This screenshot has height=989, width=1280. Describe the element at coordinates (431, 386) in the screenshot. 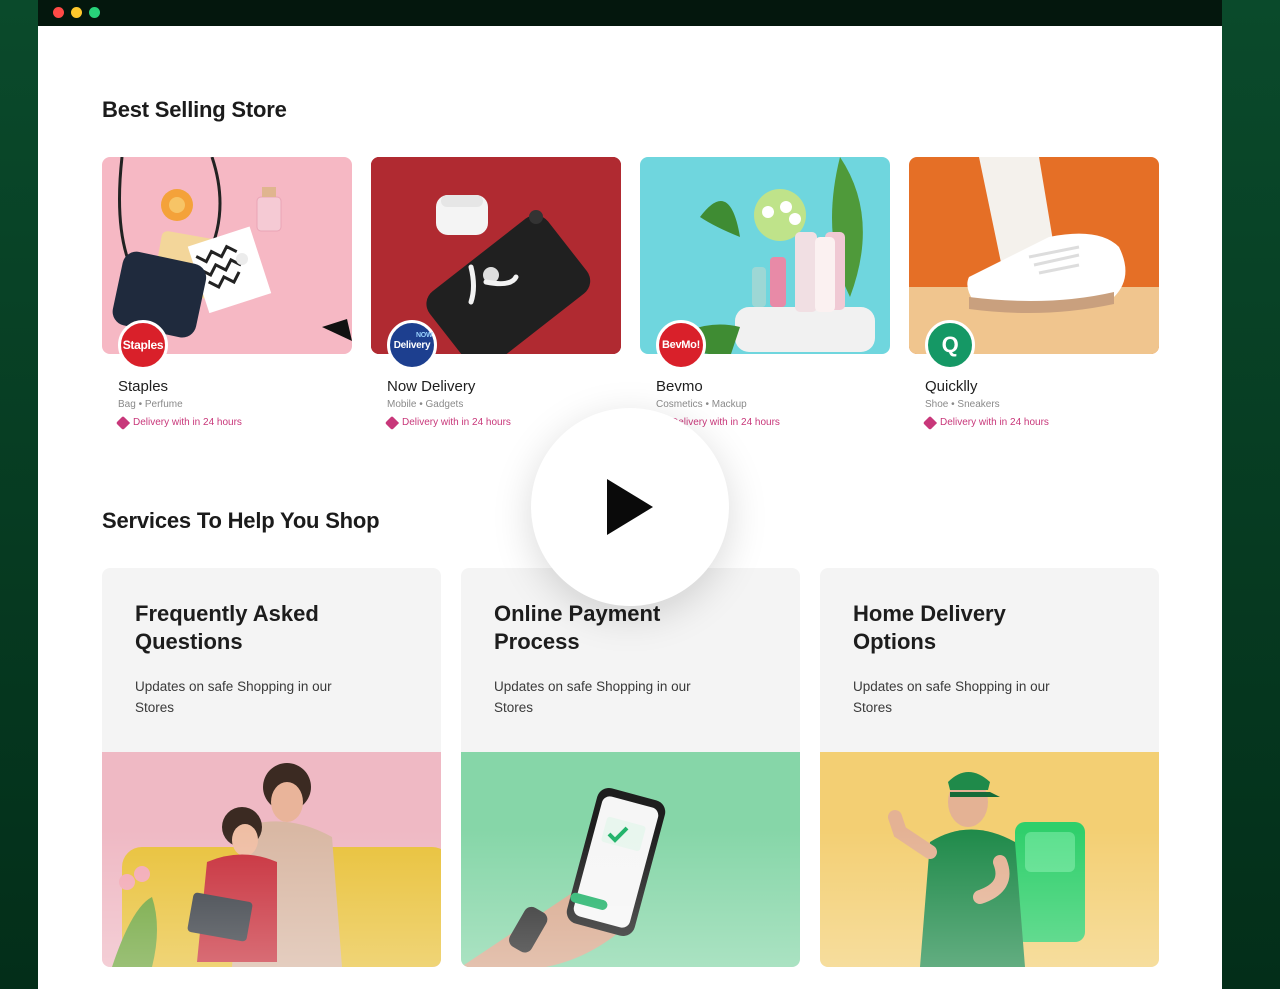

I see `store-name: Now Delivery` at that location.